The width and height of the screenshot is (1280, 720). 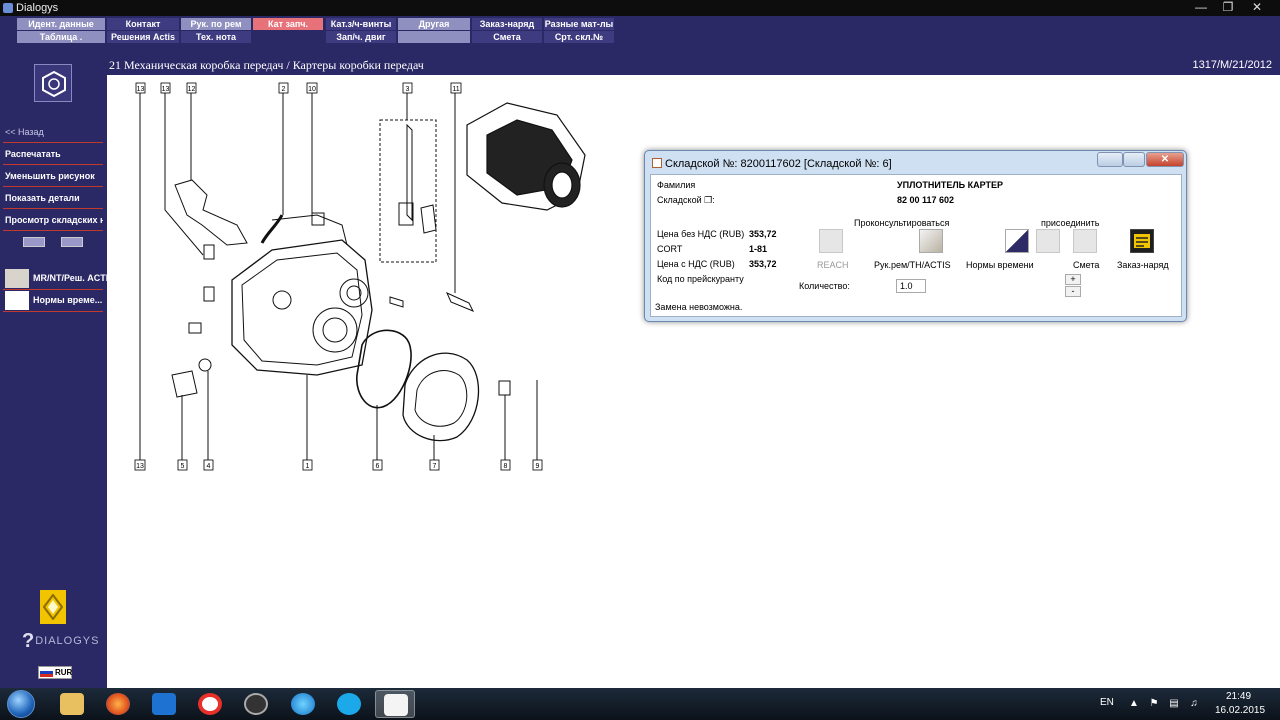 I want to click on menu-sort-stock: Срт. скл.№, so click(x=579, y=37).